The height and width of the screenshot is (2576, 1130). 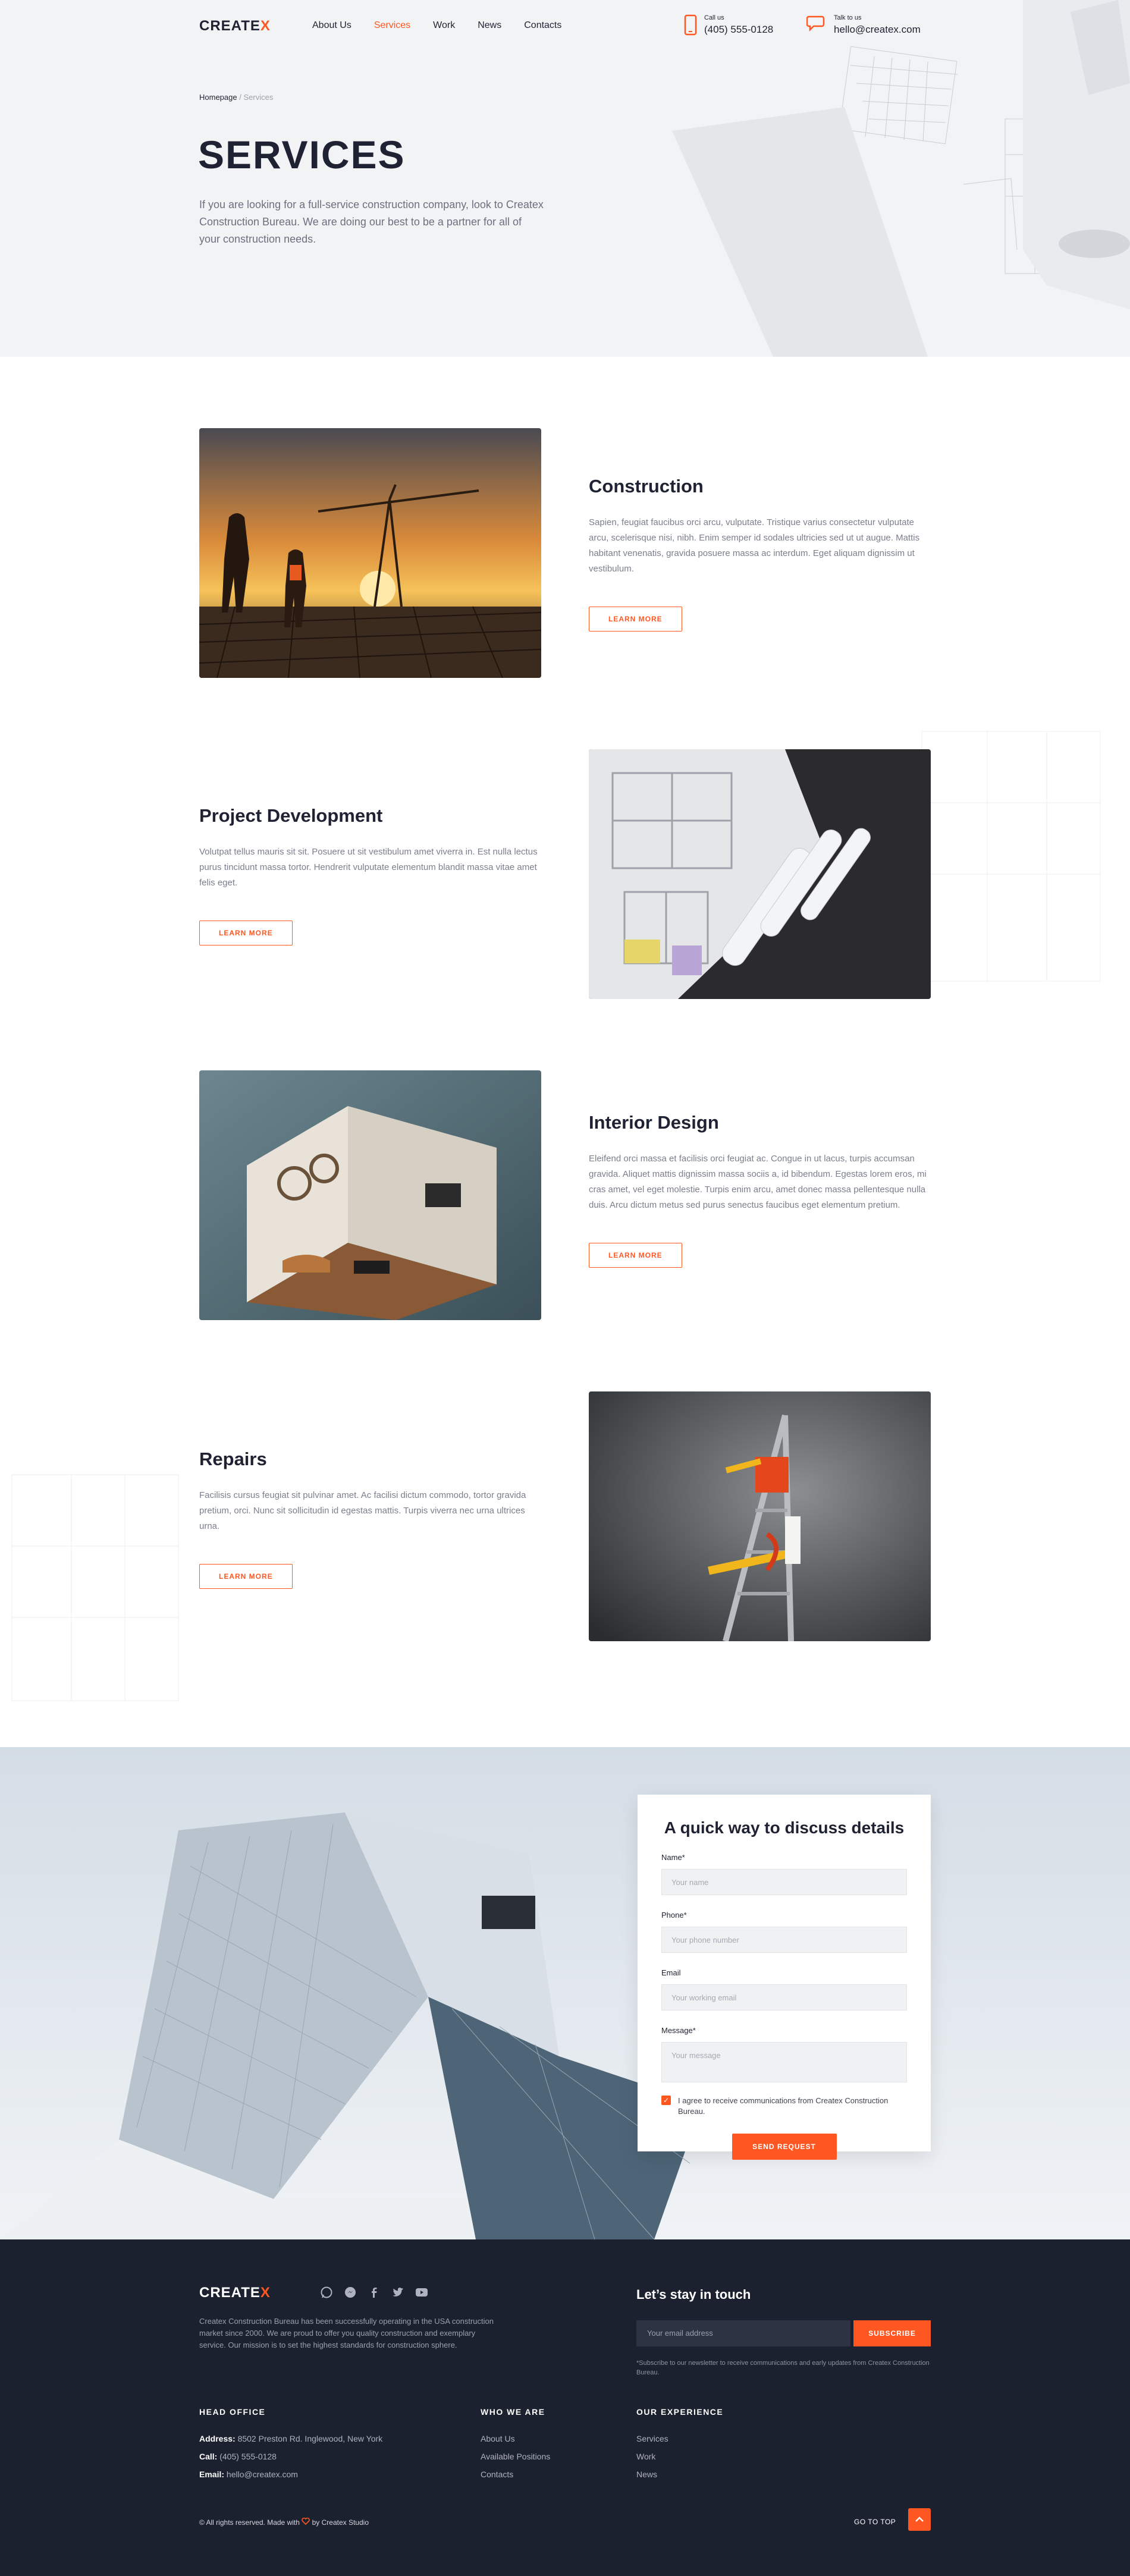 I want to click on office-call: Call: (405) 555-0128, so click(x=290, y=2456).